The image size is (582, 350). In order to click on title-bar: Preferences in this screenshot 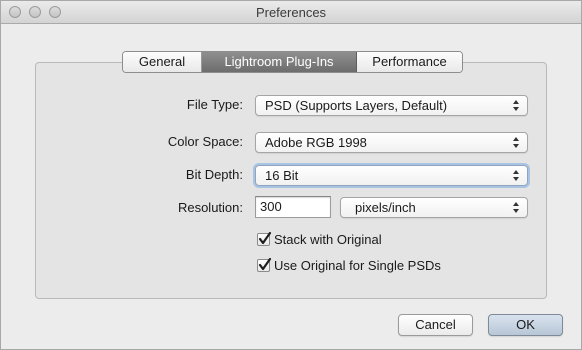, I will do `click(291, 12)`.